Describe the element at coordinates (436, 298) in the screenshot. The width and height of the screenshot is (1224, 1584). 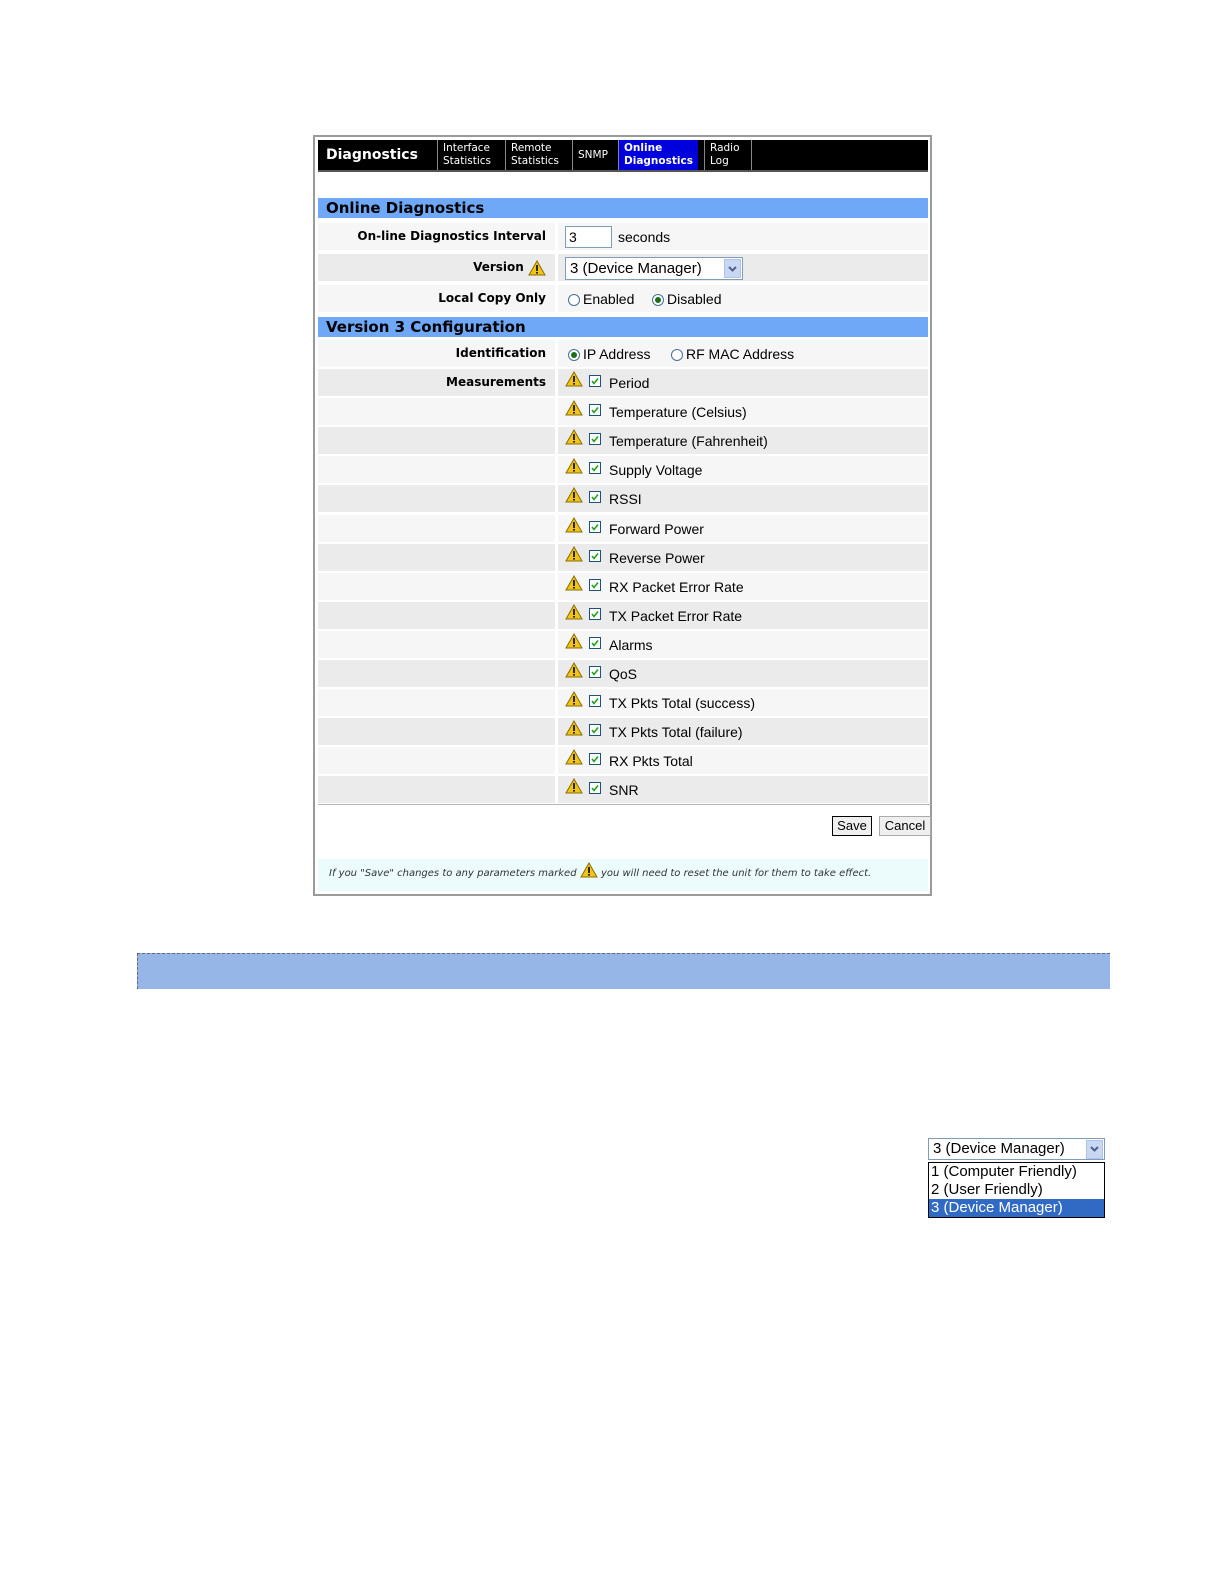
I see `local-copy-label: Local Copy Only` at that location.